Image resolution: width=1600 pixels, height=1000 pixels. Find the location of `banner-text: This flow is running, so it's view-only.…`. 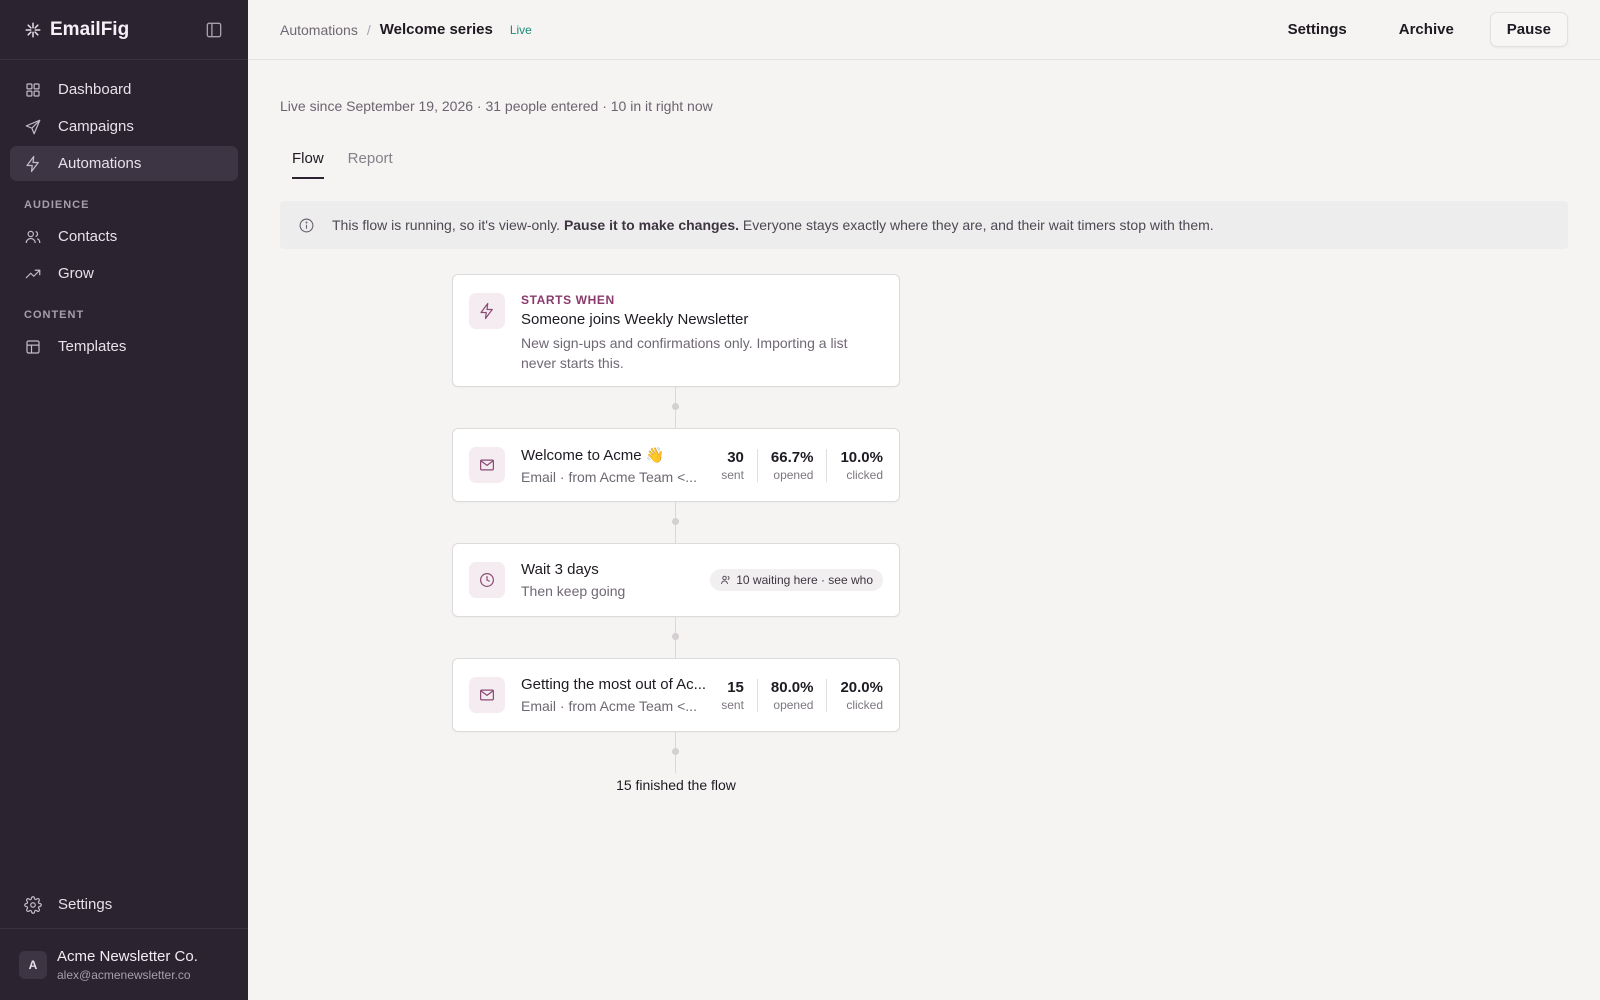

banner-text: This flow is running, so it's view-only.… is located at coordinates (773, 225).